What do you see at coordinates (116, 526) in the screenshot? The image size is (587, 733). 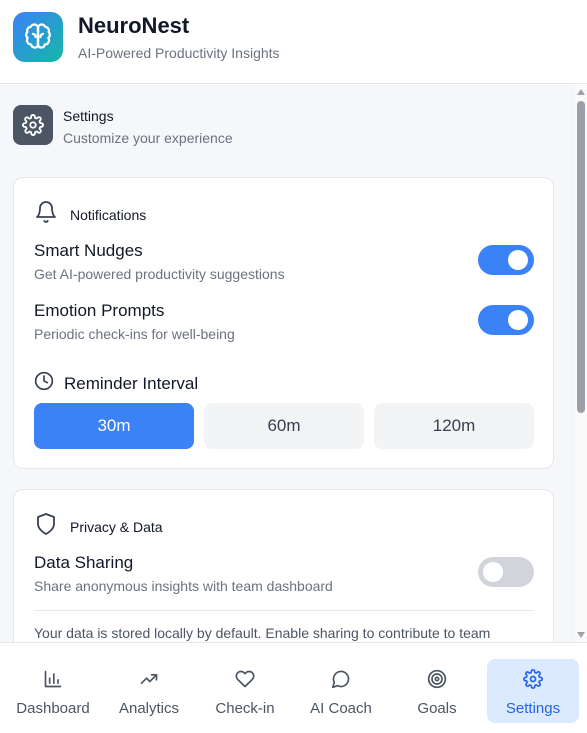 I see `privacy-title: Privacy & Data` at bounding box center [116, 526].